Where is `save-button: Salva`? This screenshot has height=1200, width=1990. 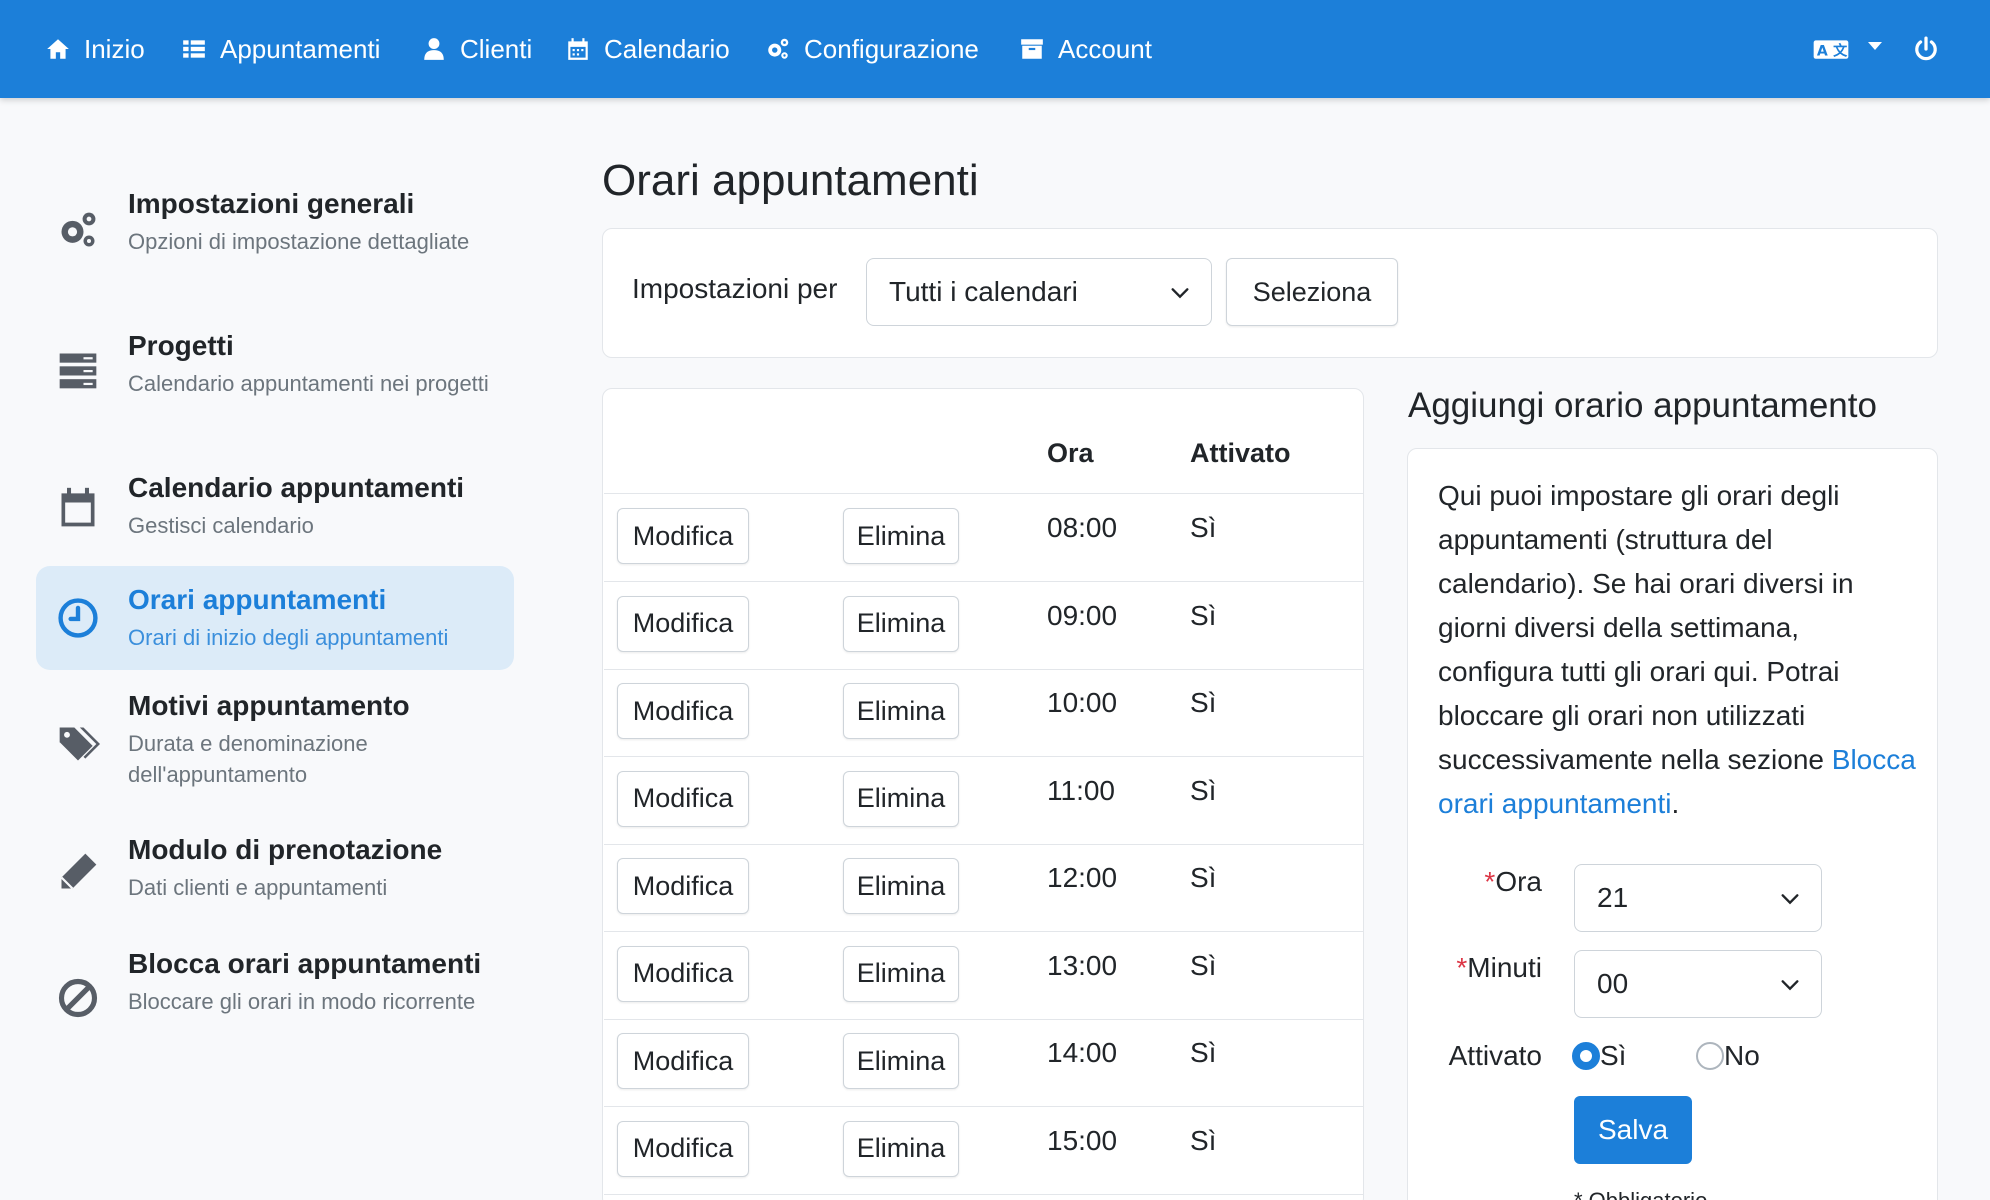 save-button: Salva is located at coordinates (1633, 1130).